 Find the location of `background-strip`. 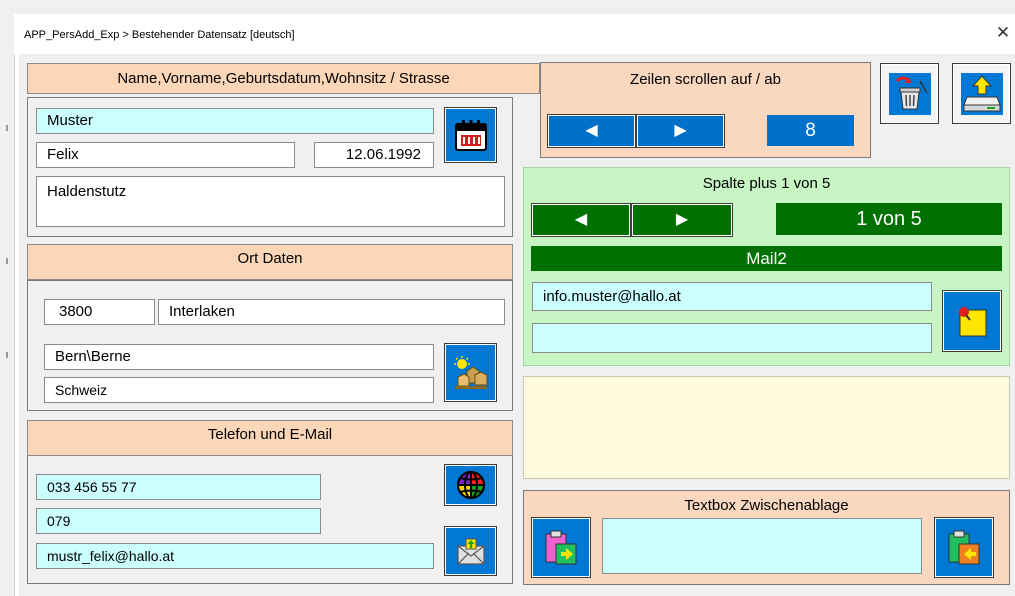

background-strip is located at coordinates (507, 7).